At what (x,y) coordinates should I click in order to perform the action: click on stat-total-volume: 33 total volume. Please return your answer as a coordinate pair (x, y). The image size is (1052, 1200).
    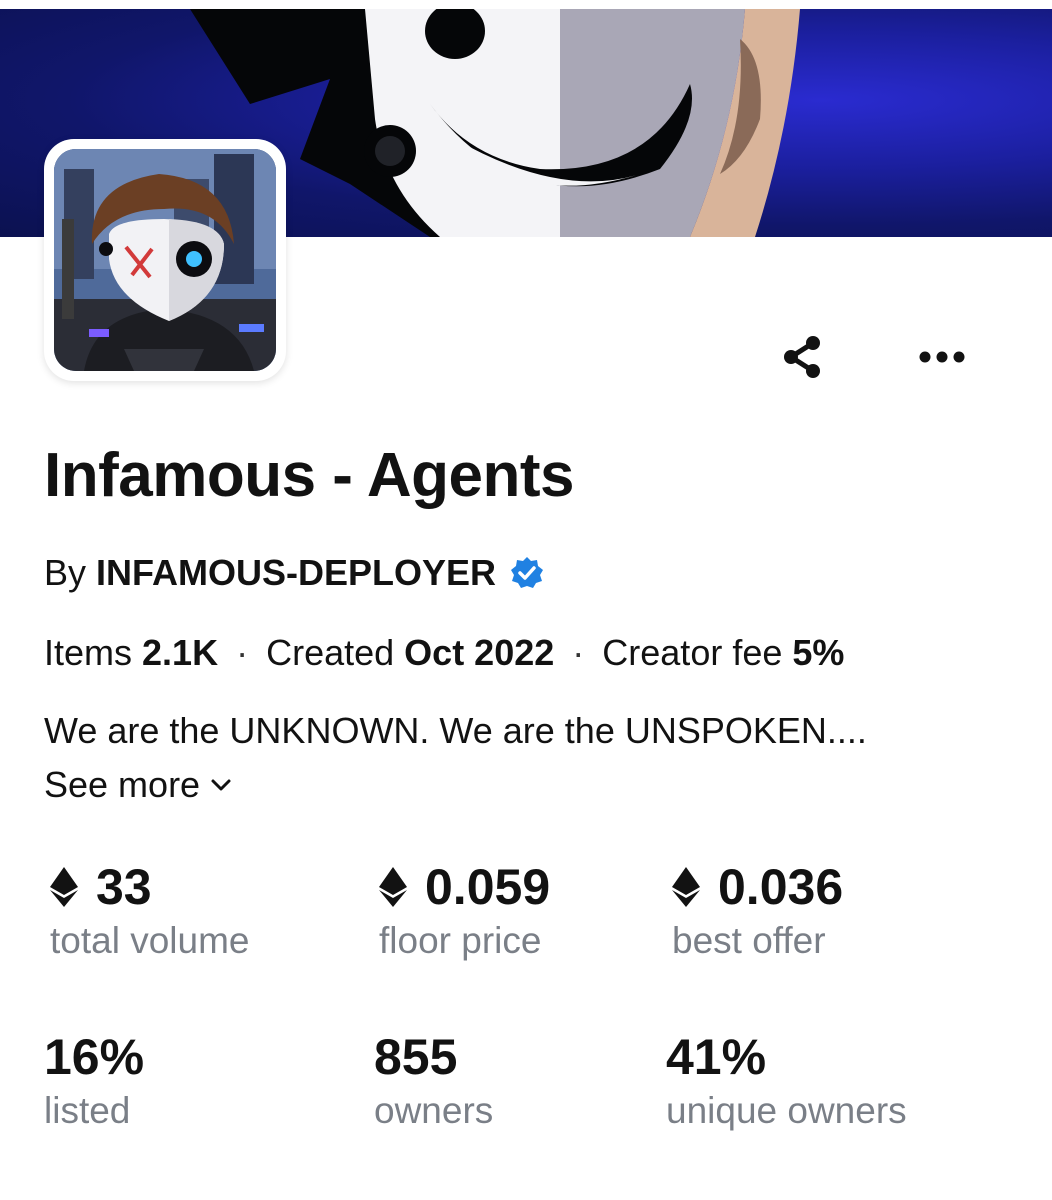
    Looking at the image, I should click on (150, 910).